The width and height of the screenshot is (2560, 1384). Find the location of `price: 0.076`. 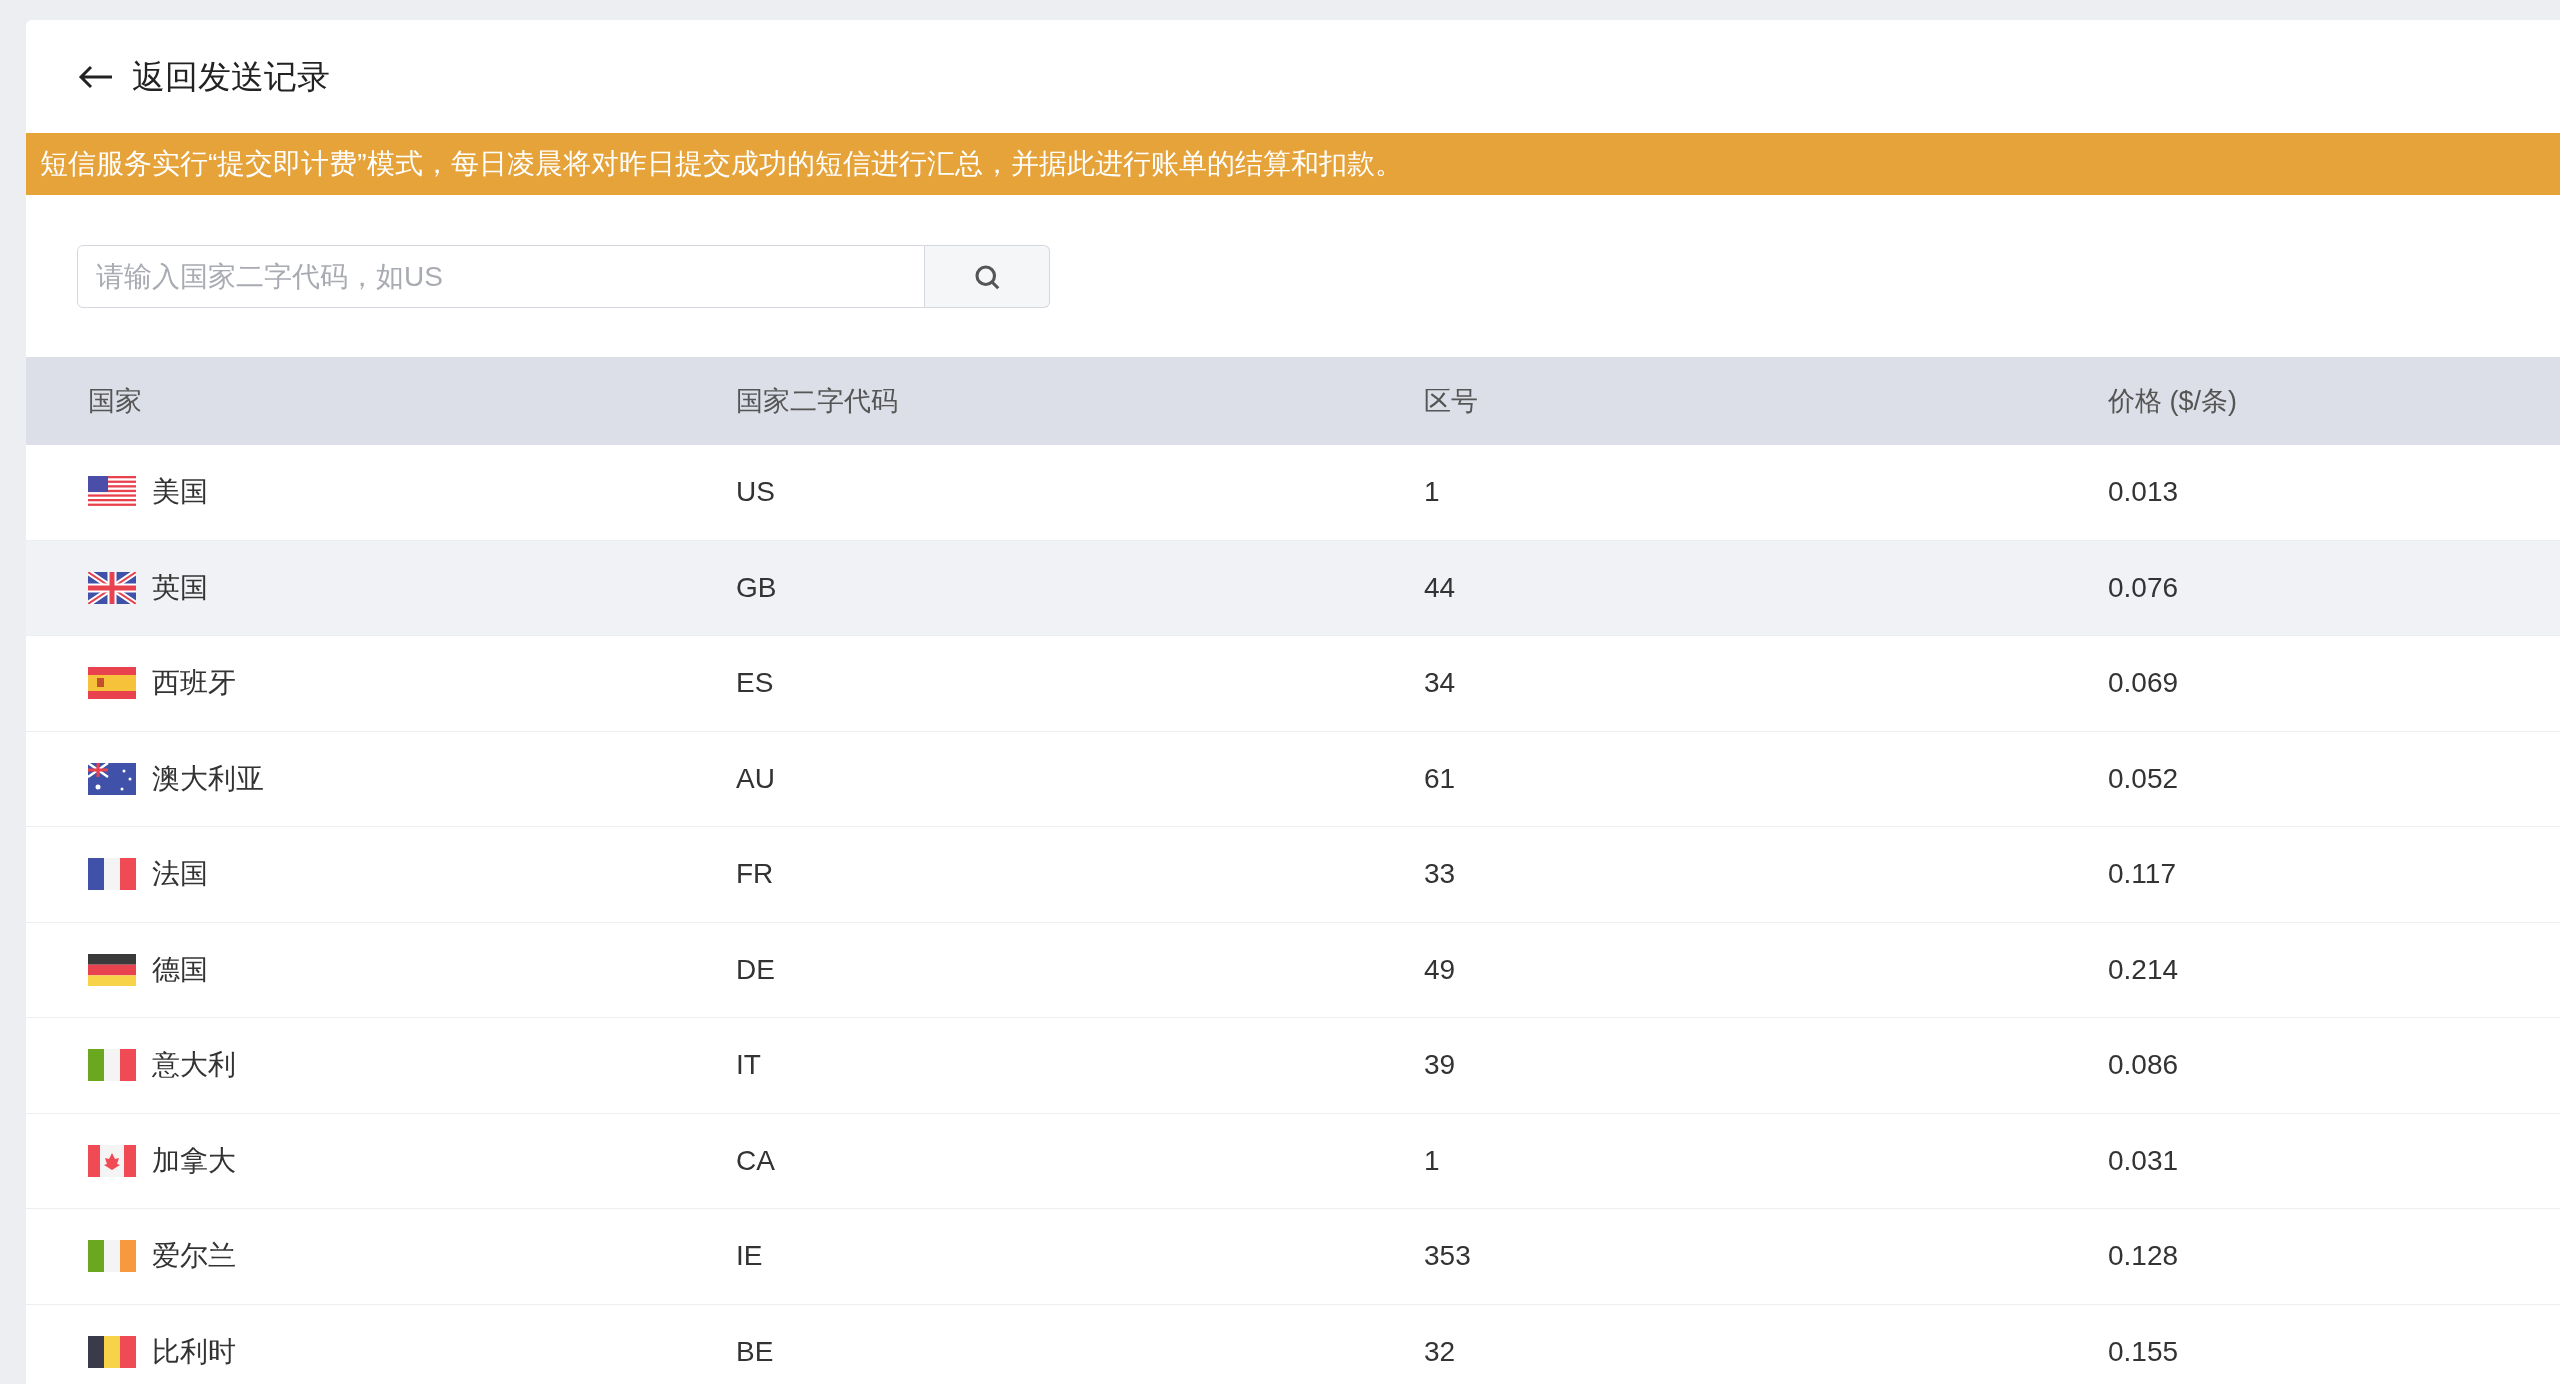

price: 0.076 is located at coordinates (2143, 587).